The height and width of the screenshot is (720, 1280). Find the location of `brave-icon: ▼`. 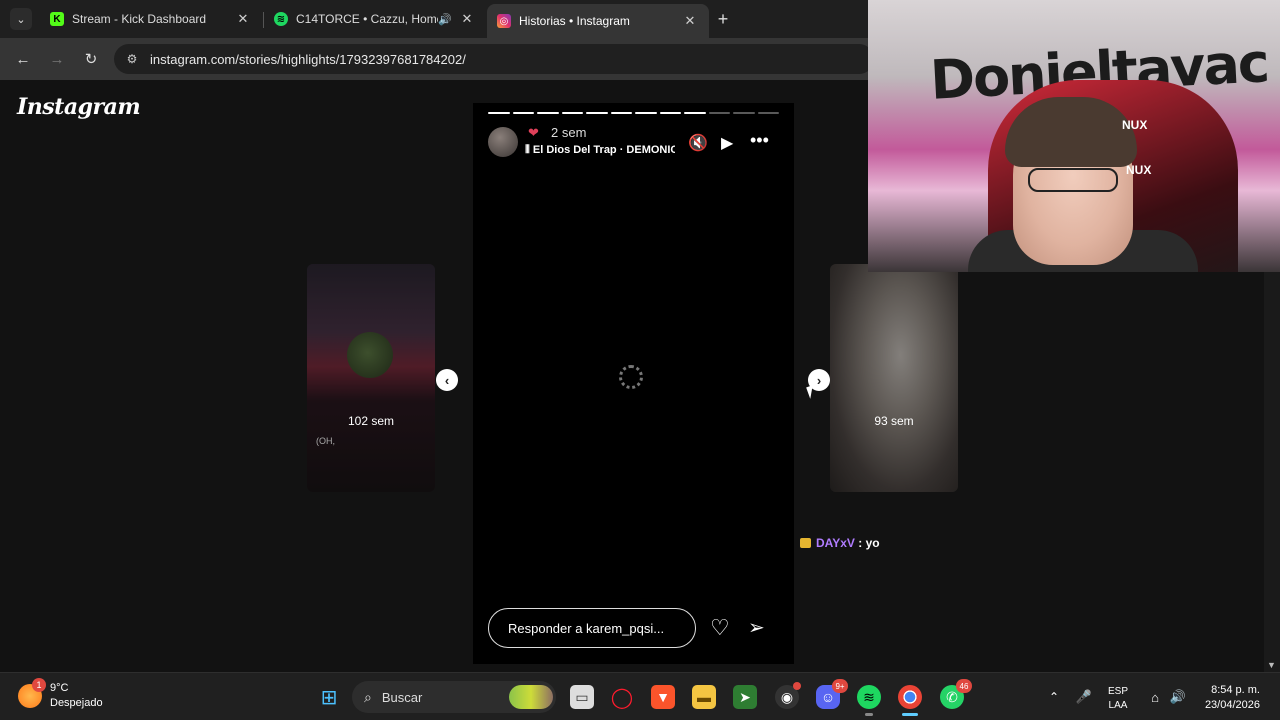

brave-icon: ▼ is located at coordinates (663, 697).